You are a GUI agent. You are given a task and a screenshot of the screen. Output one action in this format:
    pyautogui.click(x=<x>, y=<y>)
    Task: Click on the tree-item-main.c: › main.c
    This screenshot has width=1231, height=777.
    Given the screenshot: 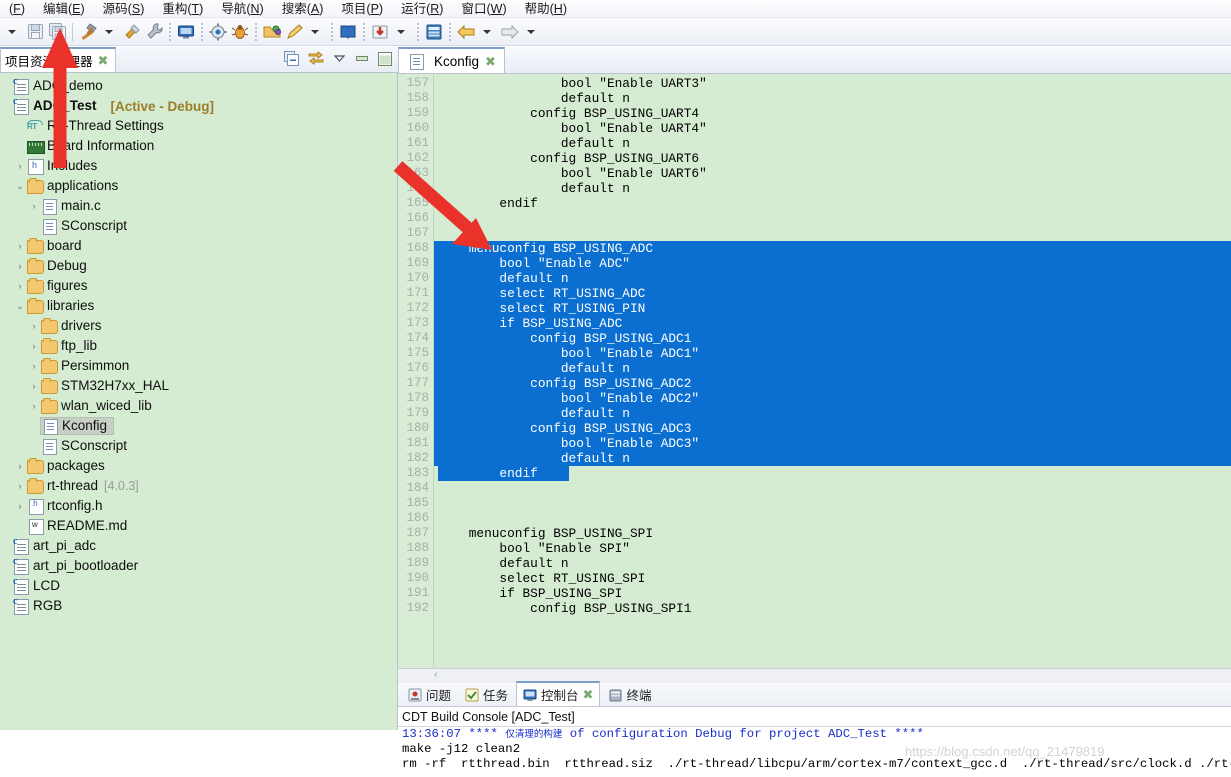 What is the action you would take?
    pyautogui.click(x=198, y=206)
    